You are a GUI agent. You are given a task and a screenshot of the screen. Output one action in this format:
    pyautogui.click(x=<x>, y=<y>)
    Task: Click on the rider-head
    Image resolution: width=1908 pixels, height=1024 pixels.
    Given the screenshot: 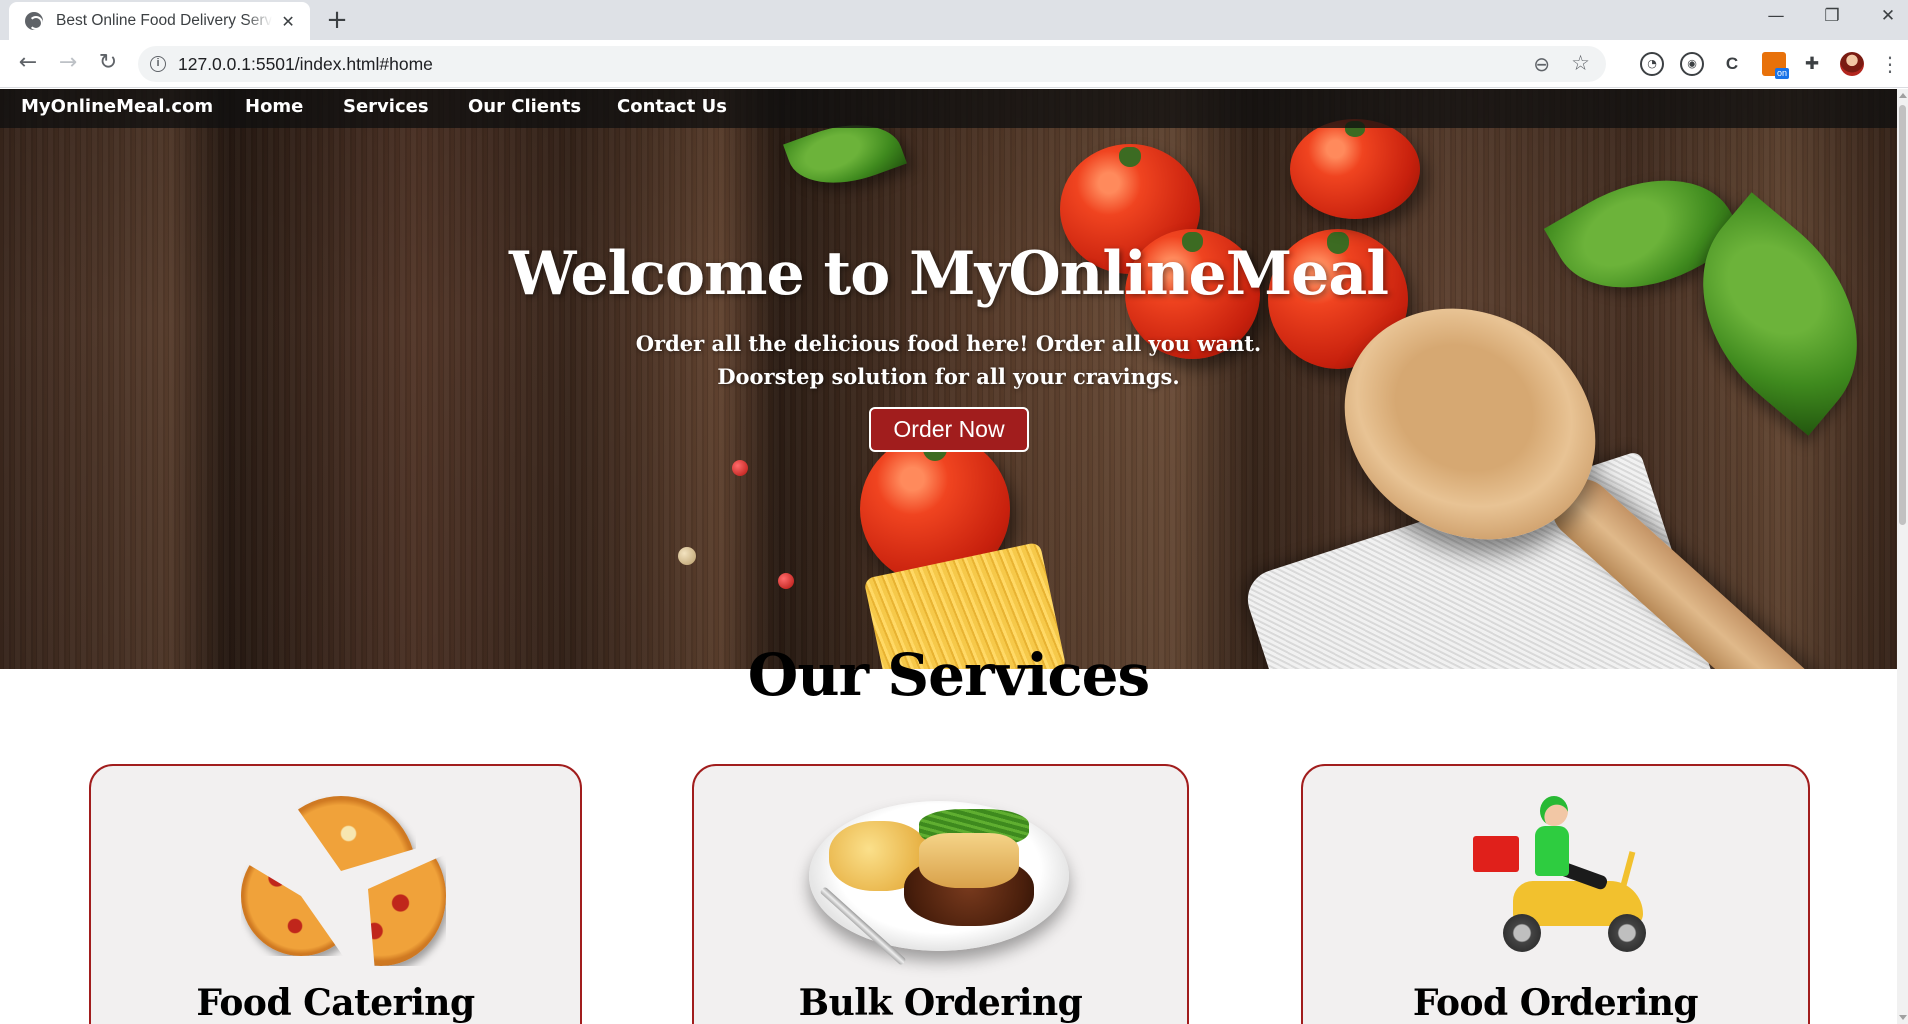 What is the action you would take?
    pyautogui.click(x=1554, y=811)
    